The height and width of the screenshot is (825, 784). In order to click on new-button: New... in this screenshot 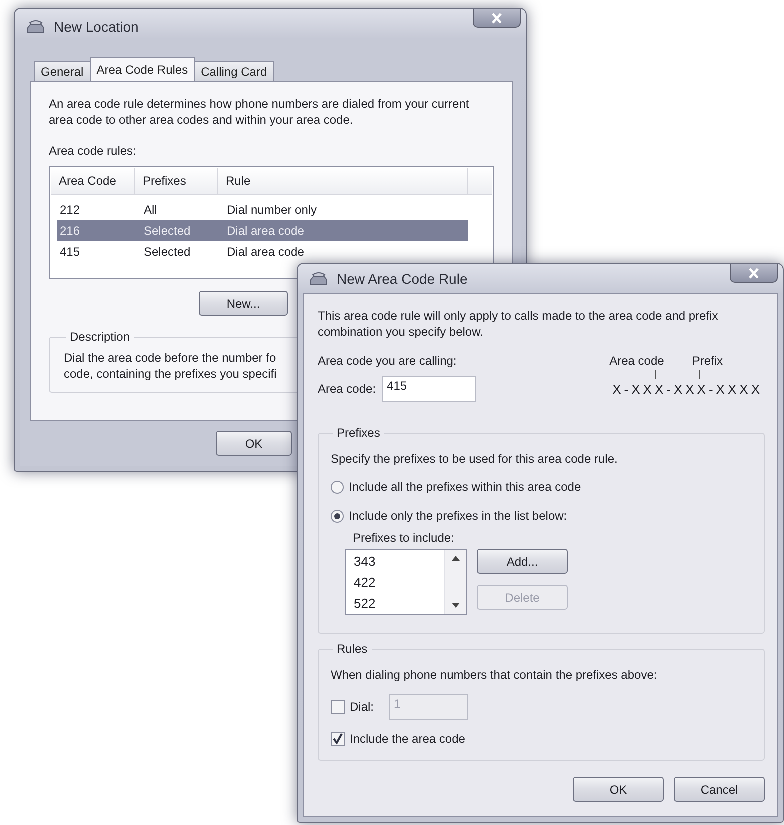, I will do `click(243, 303)`.